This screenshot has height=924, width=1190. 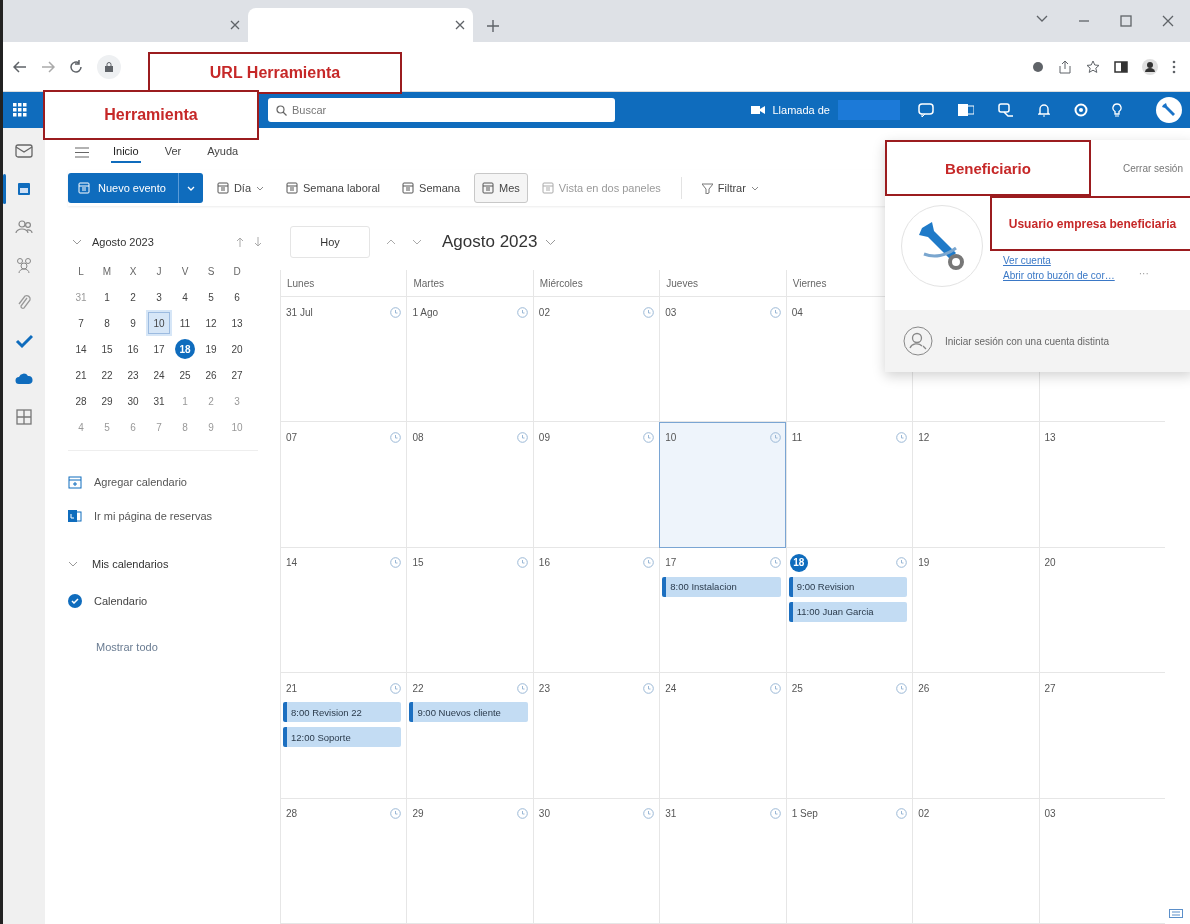 I want to click on search-field: Buscar, so click(x=441, y=110).